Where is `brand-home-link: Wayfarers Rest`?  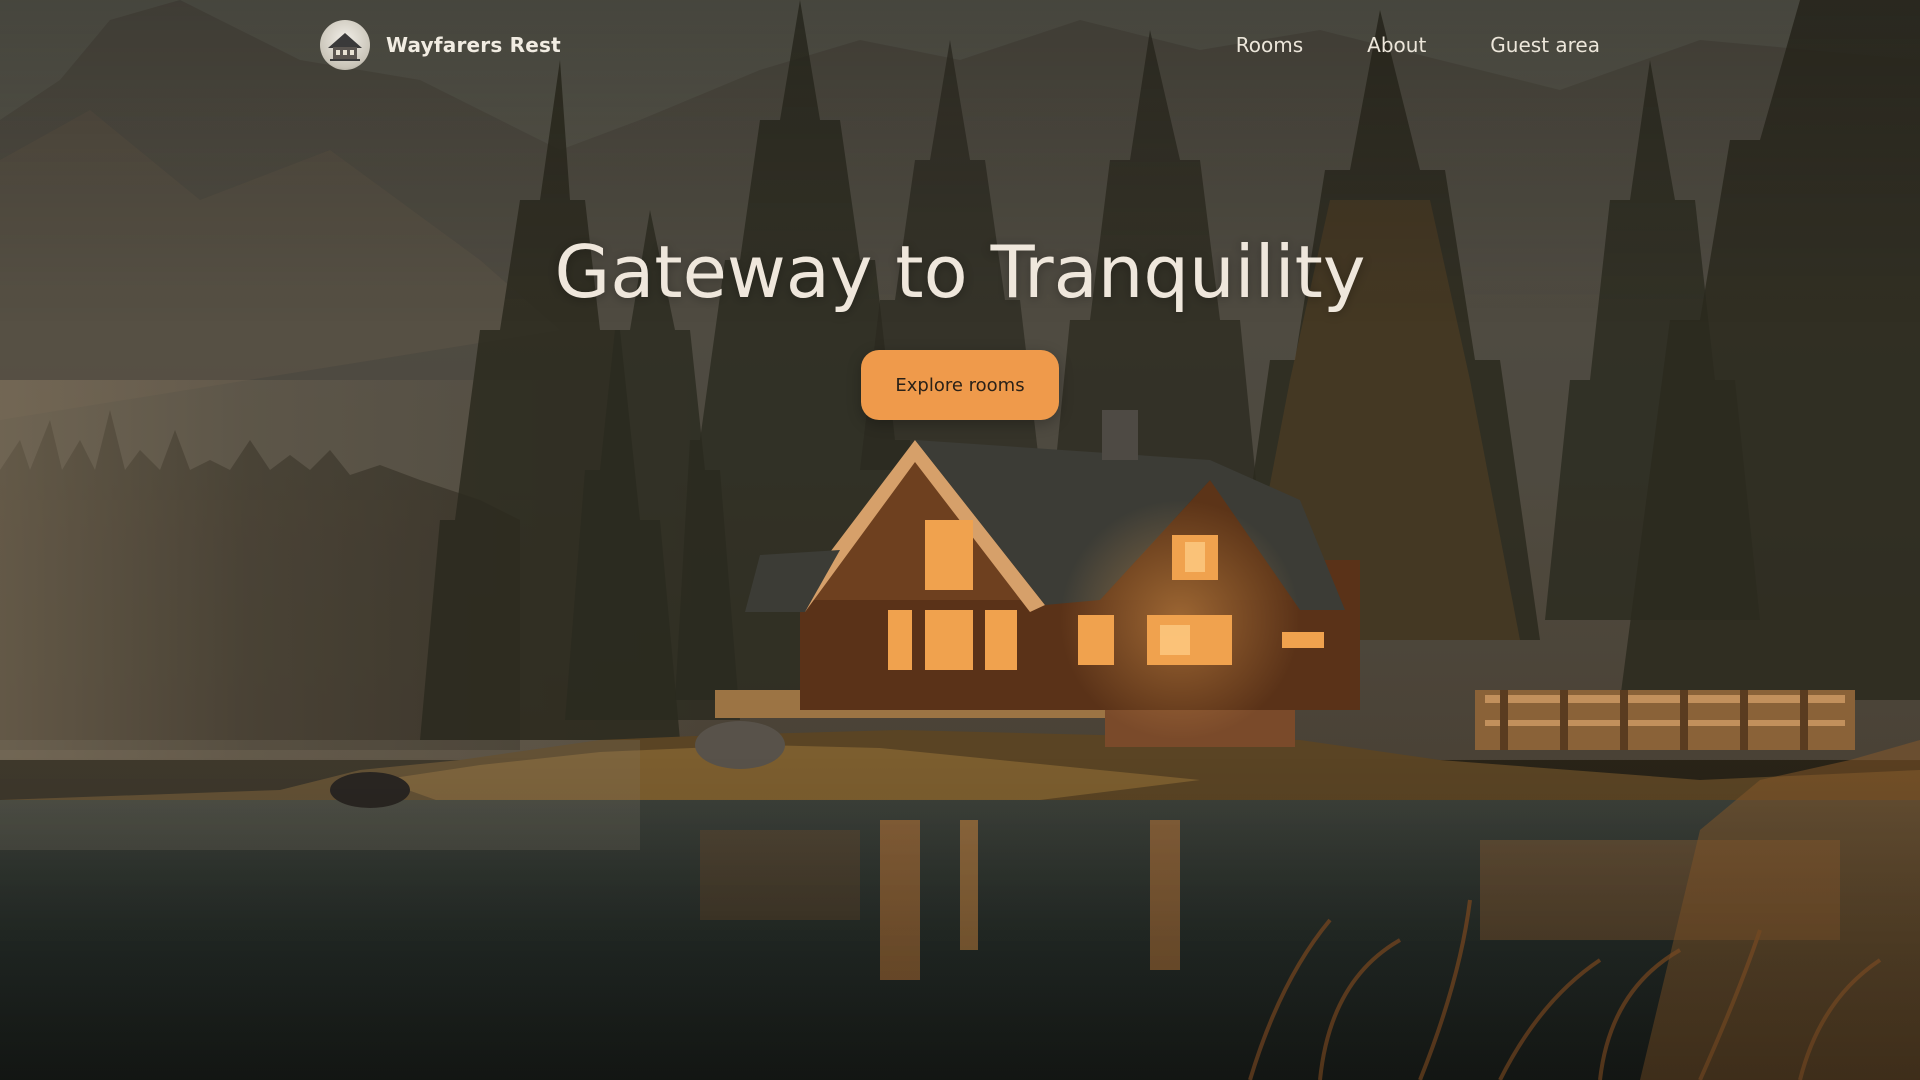 brand-home-link: Wayfarers Rest is located at coordinates (440, 45).